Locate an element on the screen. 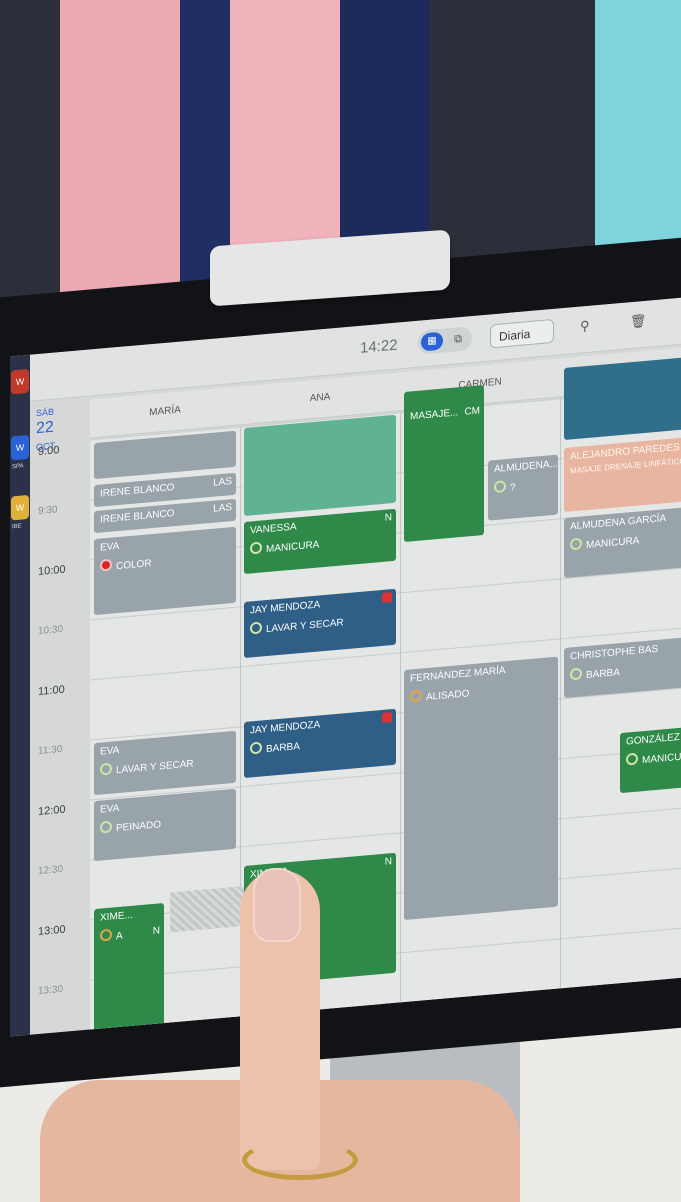 The image size is (681, 1202). appointment-block-mint is located at coordinates (320, 465).